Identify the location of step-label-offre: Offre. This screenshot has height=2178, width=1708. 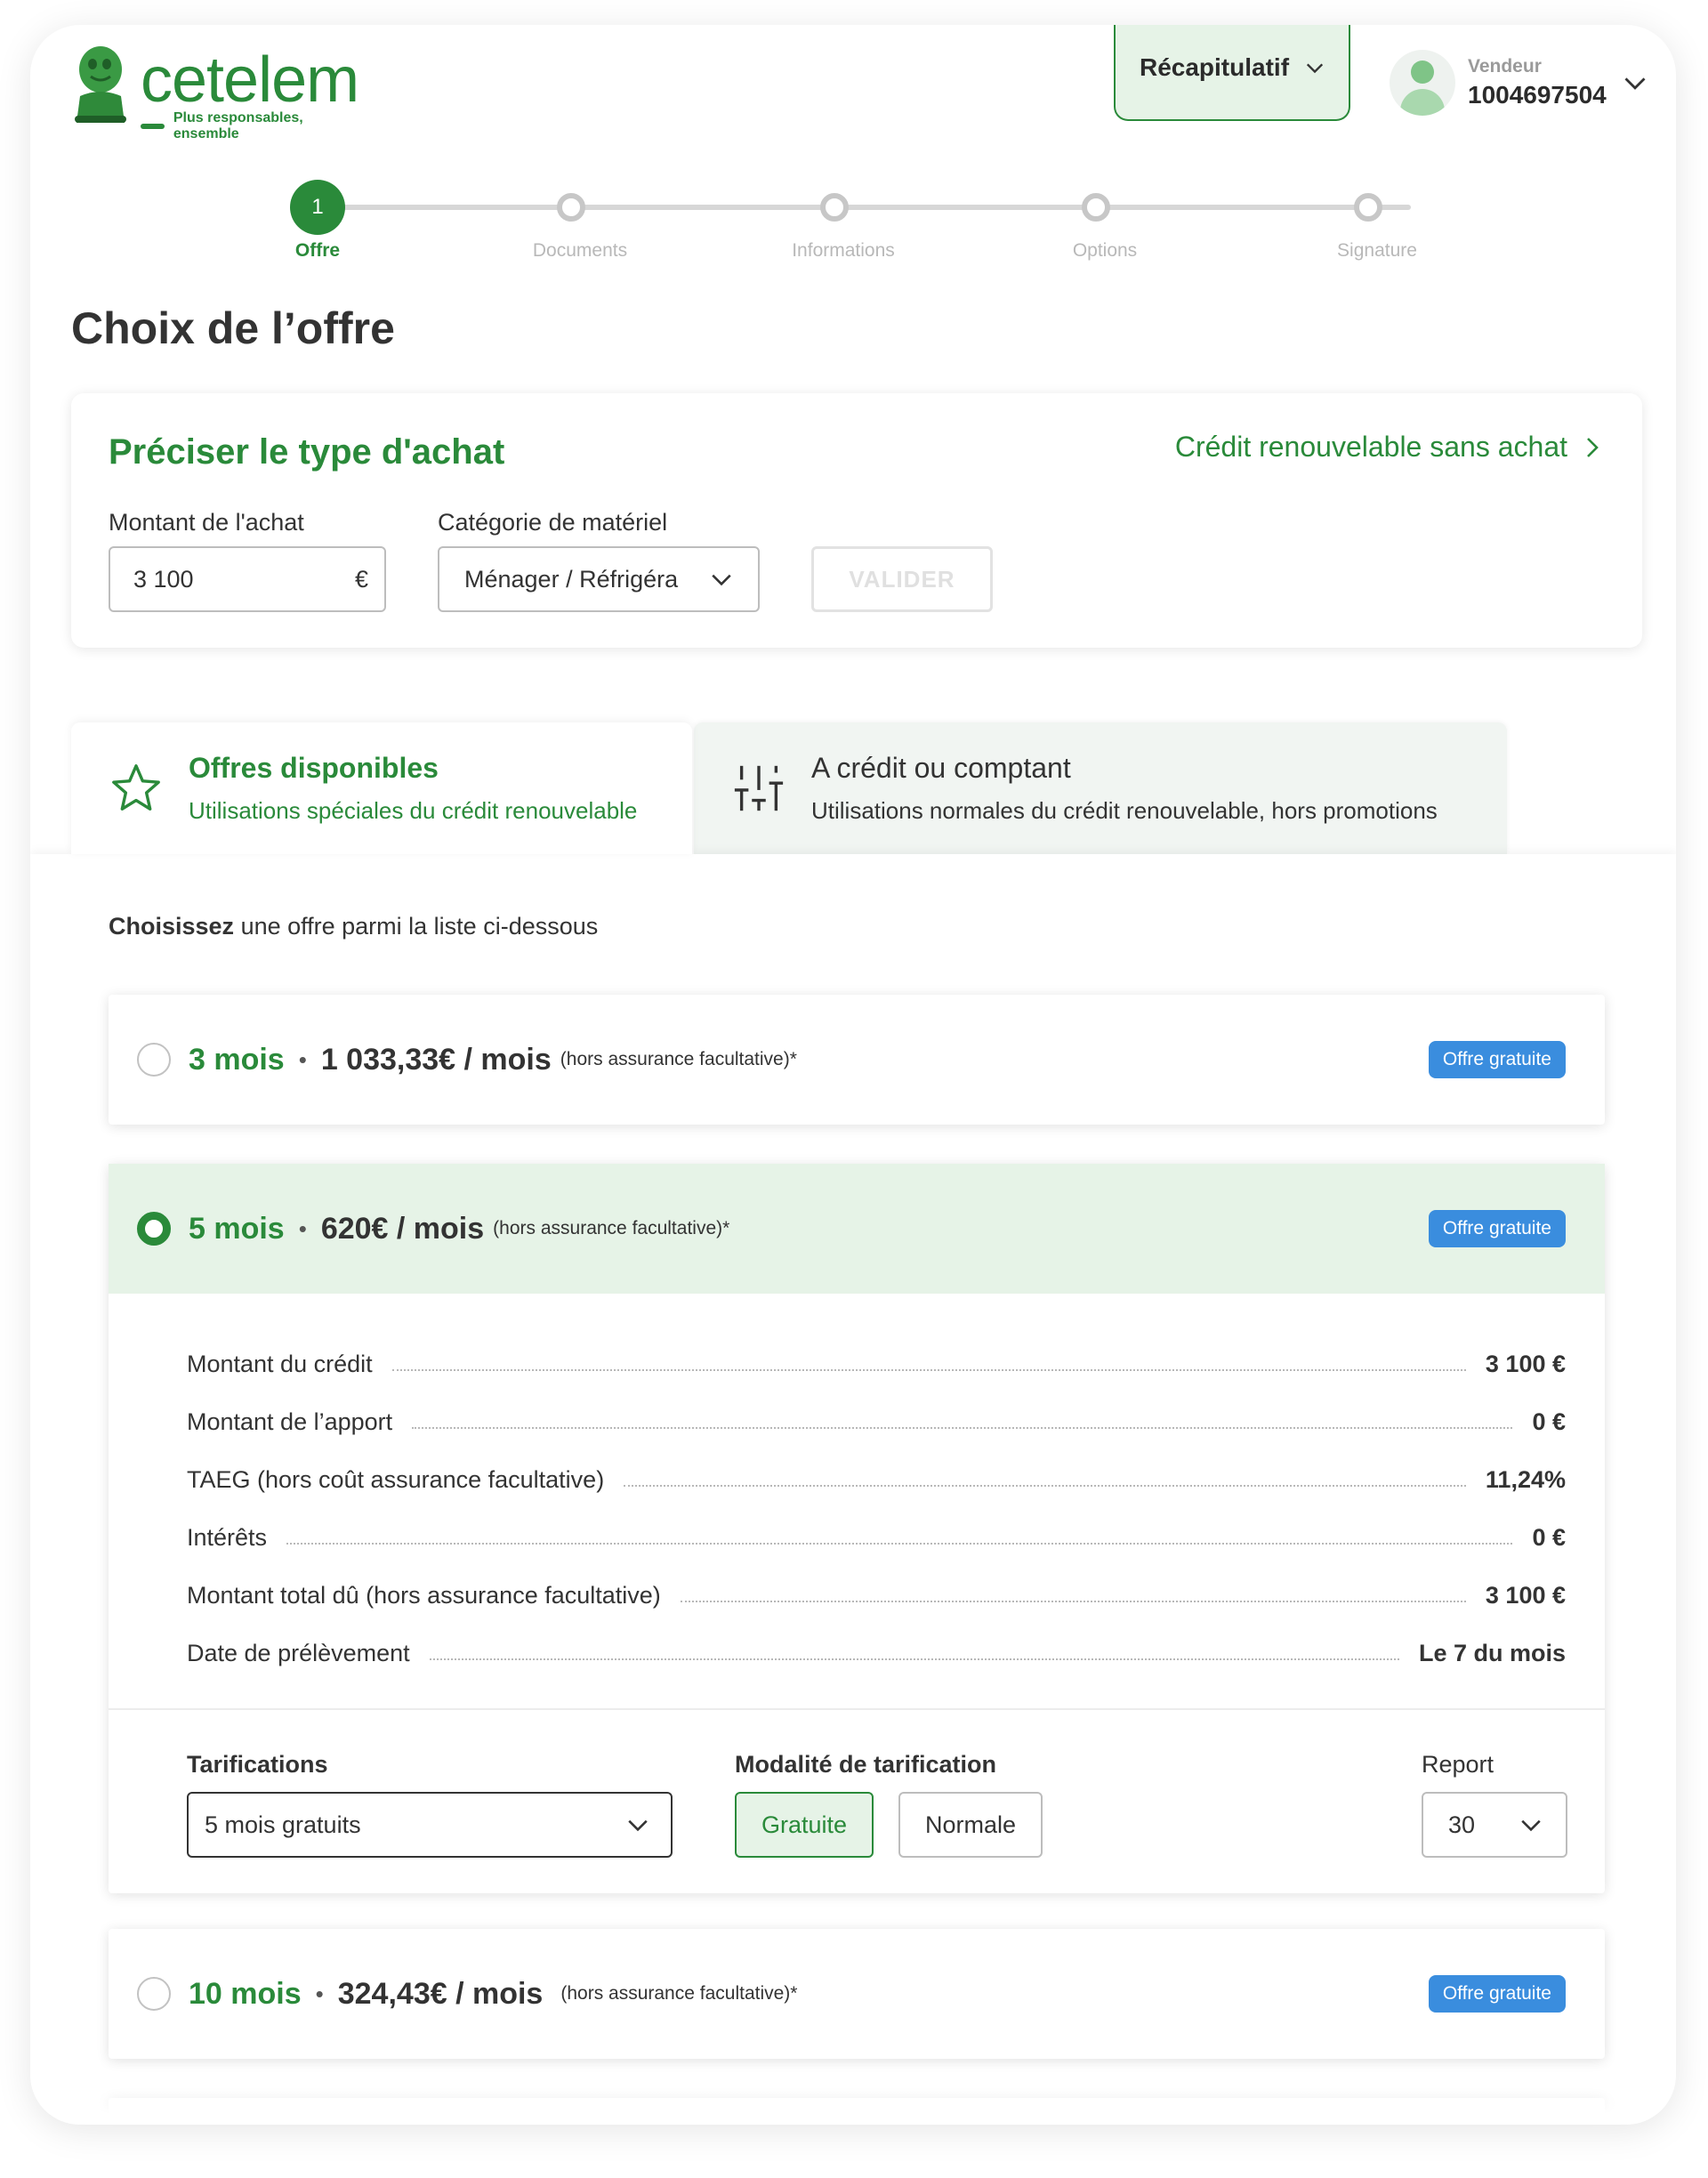
(317, 250).